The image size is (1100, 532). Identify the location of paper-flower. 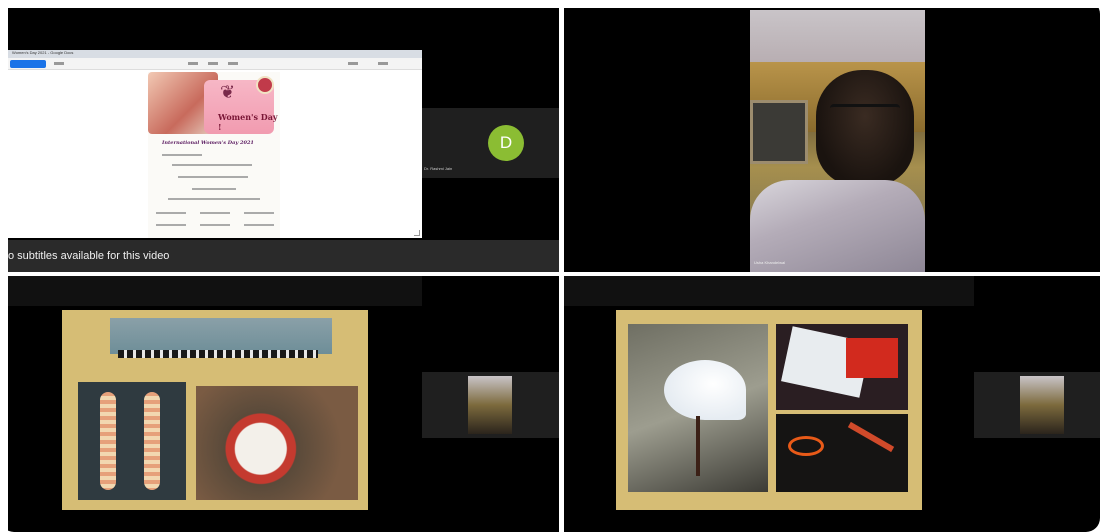
(705, 390).